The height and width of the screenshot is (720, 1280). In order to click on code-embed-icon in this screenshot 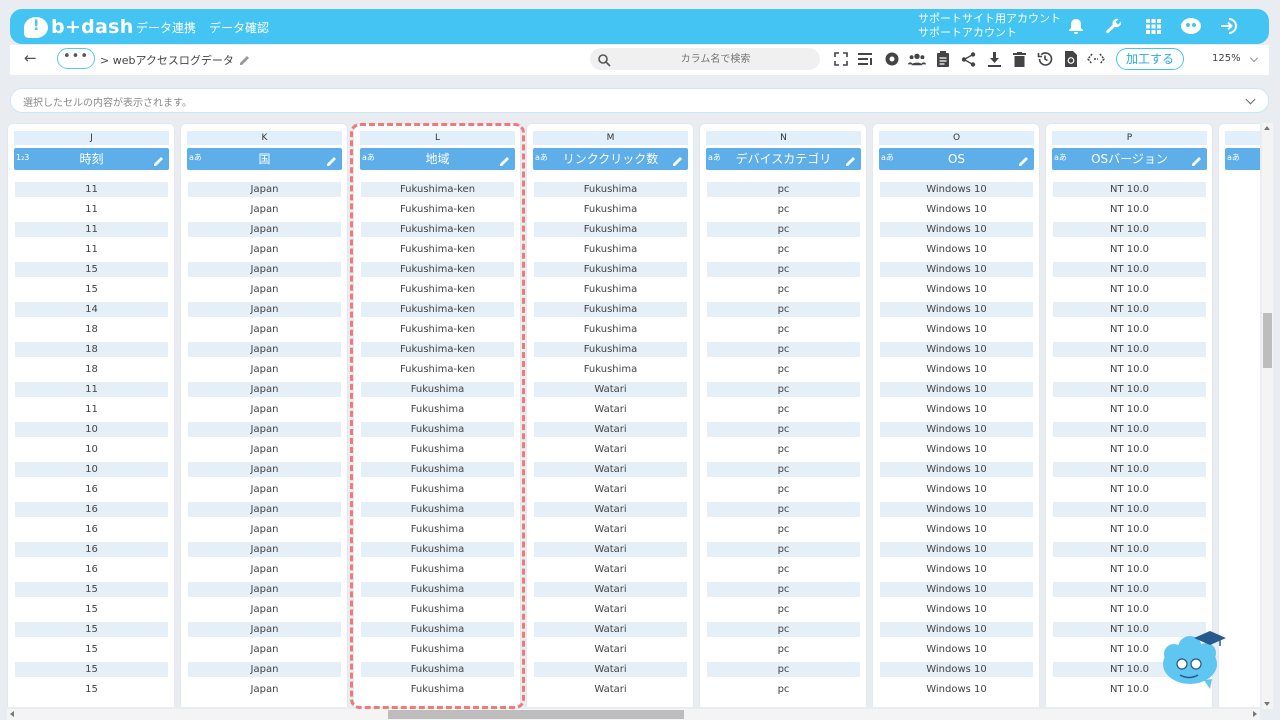, I will do `click(1096, 59)`.